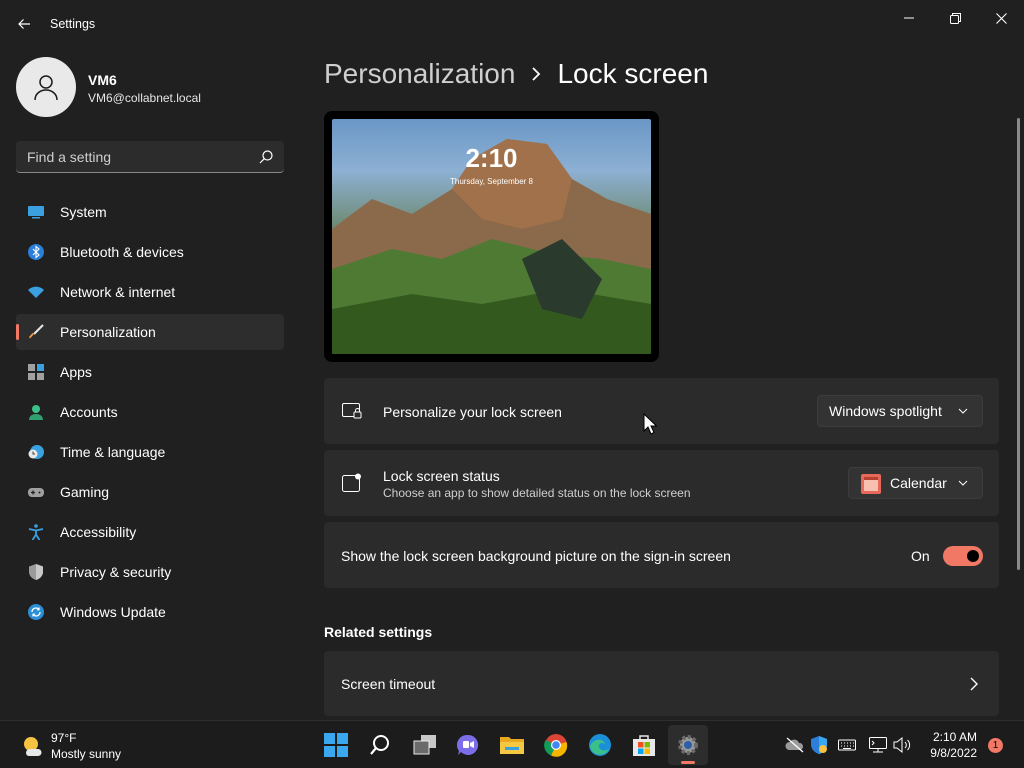 The height and width of the screenshot is (768, 1024). Describe the element at coordinates (108, 332) in the screenshot. I see `sidebar-item-label: Personalization` at that location.